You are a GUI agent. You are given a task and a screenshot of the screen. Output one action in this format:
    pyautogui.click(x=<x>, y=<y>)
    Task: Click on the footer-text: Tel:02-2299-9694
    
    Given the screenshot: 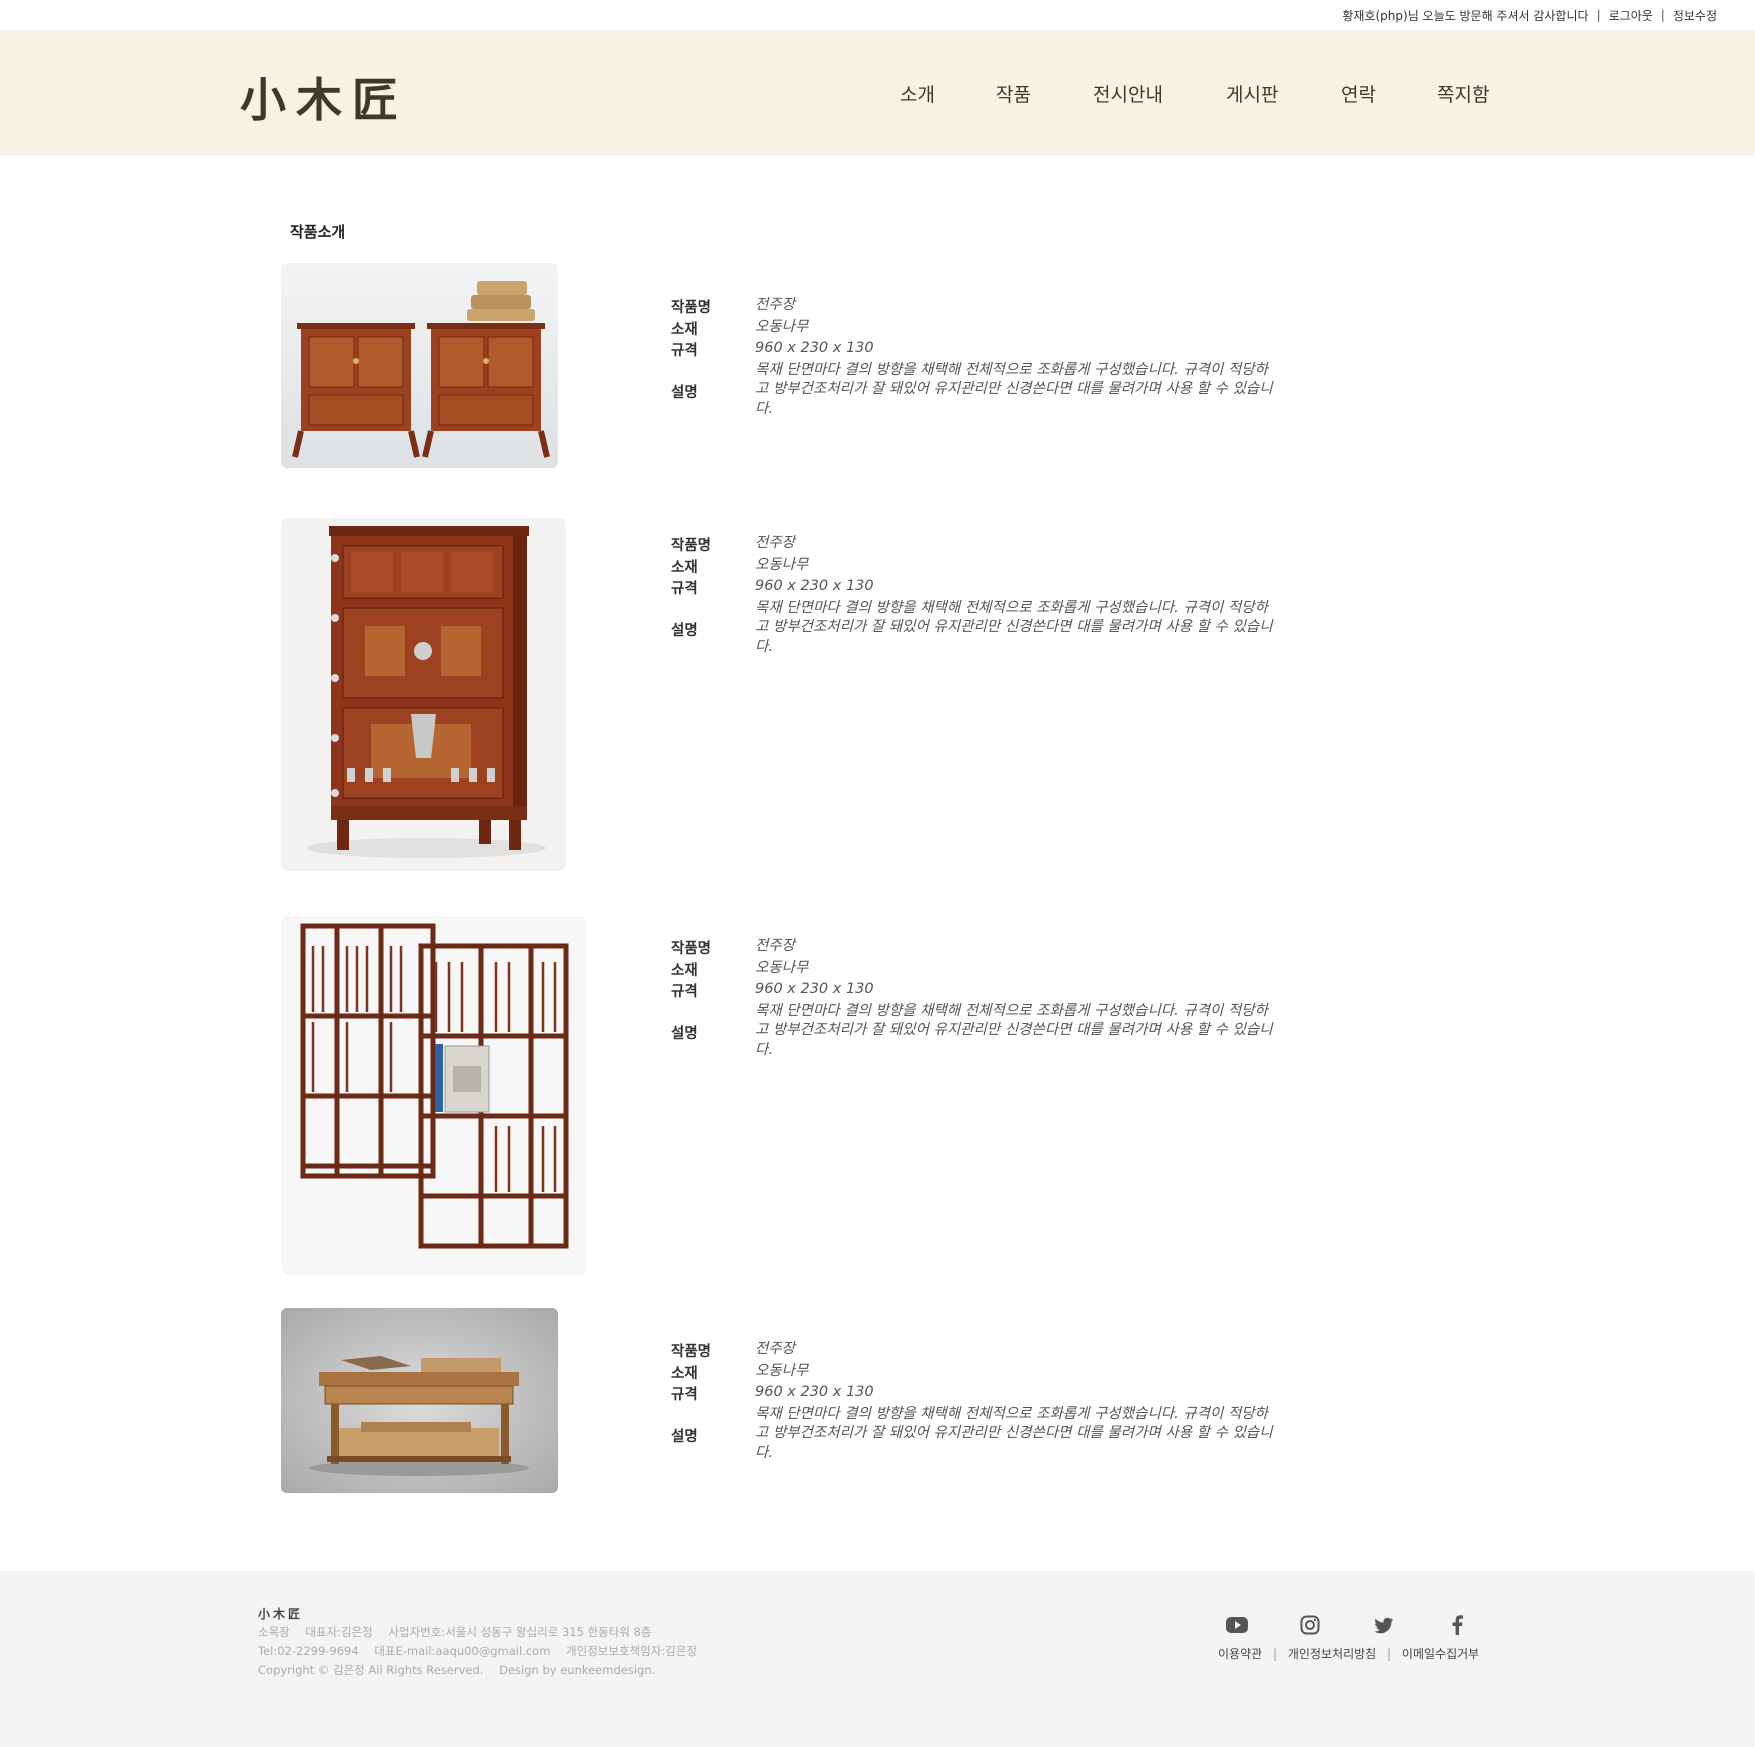 What is the action you would take?
    pyautogui.click(x=308, y=1651)
    